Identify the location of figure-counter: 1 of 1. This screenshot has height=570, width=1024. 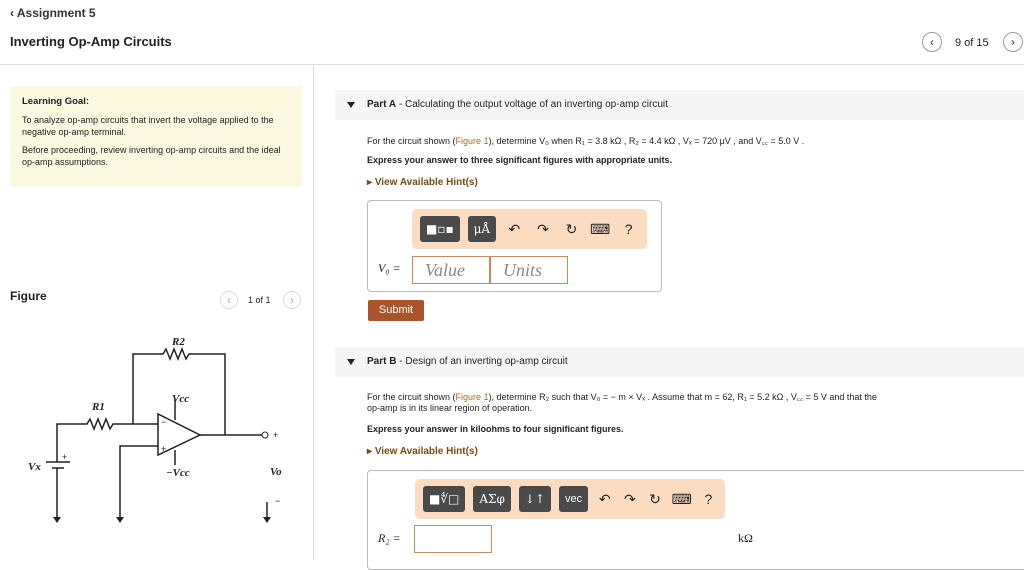
(259, 300).